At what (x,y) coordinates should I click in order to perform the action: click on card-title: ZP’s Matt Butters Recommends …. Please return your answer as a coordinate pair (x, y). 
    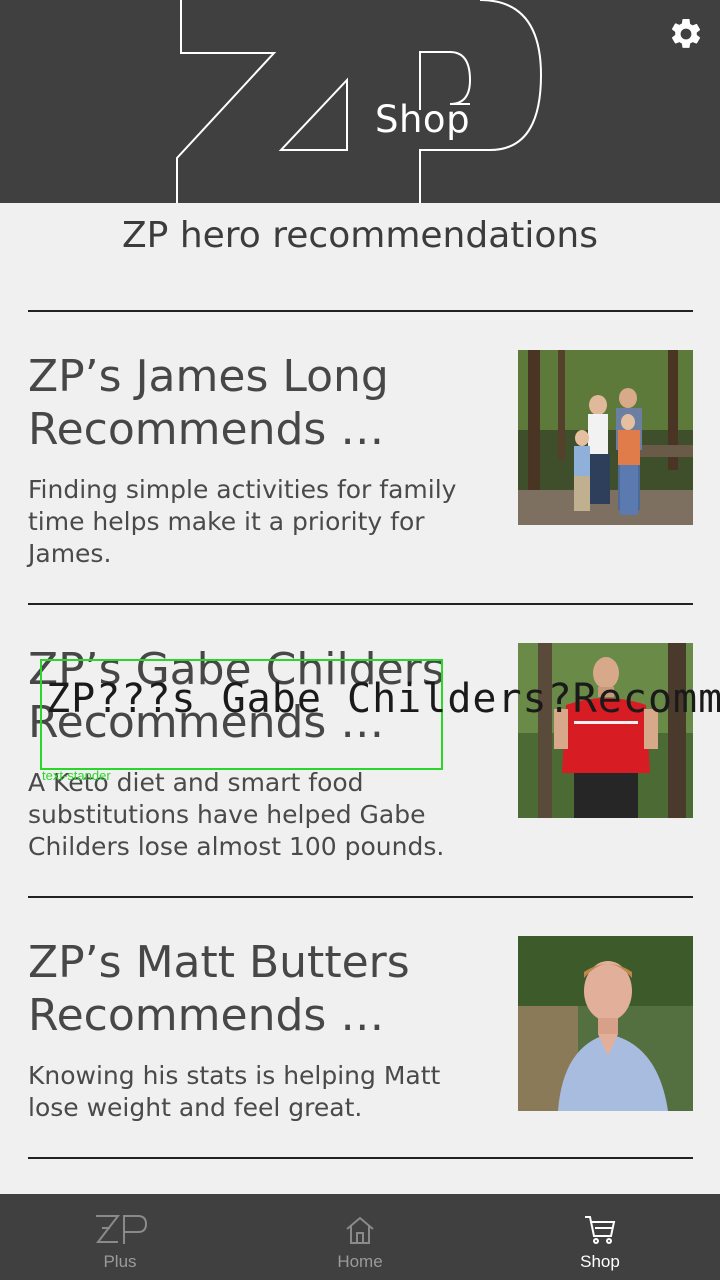
    Looking at the image, I should click on (263, 989).